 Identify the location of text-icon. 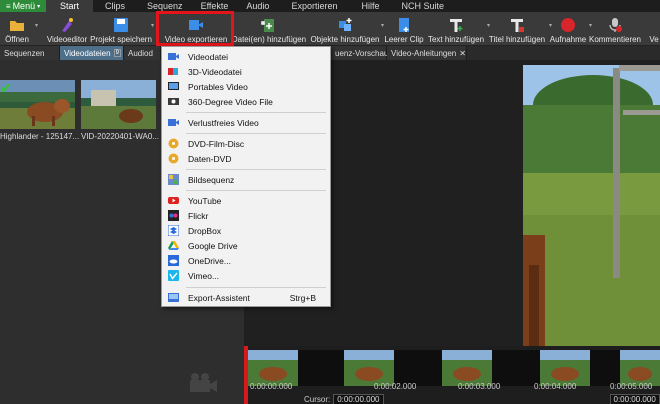
(456, 25).